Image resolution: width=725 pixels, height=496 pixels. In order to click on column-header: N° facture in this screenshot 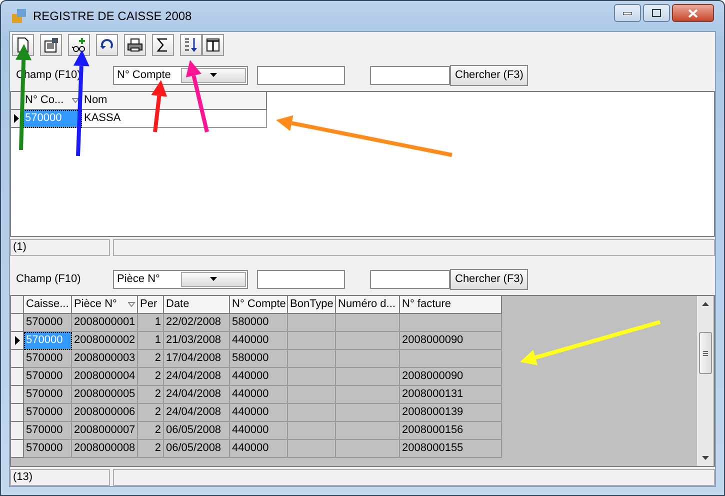, I will do `click(451, 305)`.